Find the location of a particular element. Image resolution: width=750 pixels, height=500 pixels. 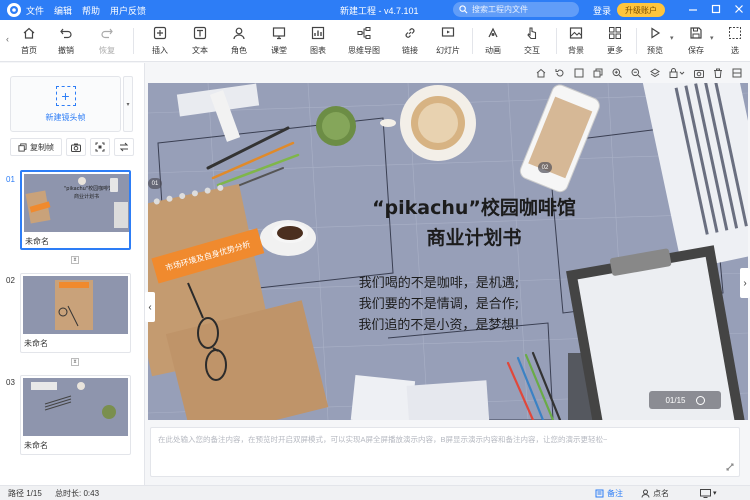

zoom-in-icon is located at coordinates (617, 73).